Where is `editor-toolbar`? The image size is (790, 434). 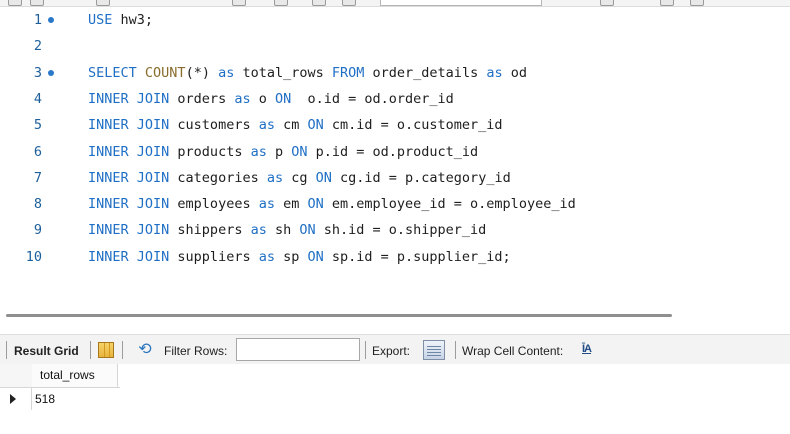
editor-toolbar is located at coordinates (395, 3).